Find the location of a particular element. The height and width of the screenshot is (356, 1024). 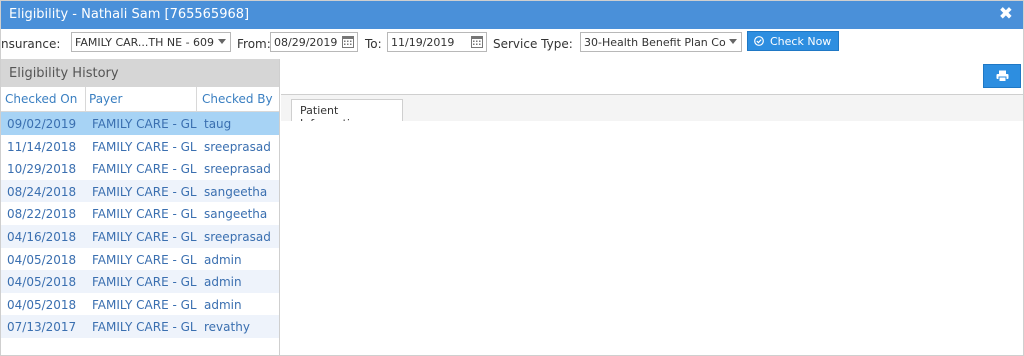

window-title: Eligibility - Nathali Sam [765565968] is located at coordinates (129, 14).